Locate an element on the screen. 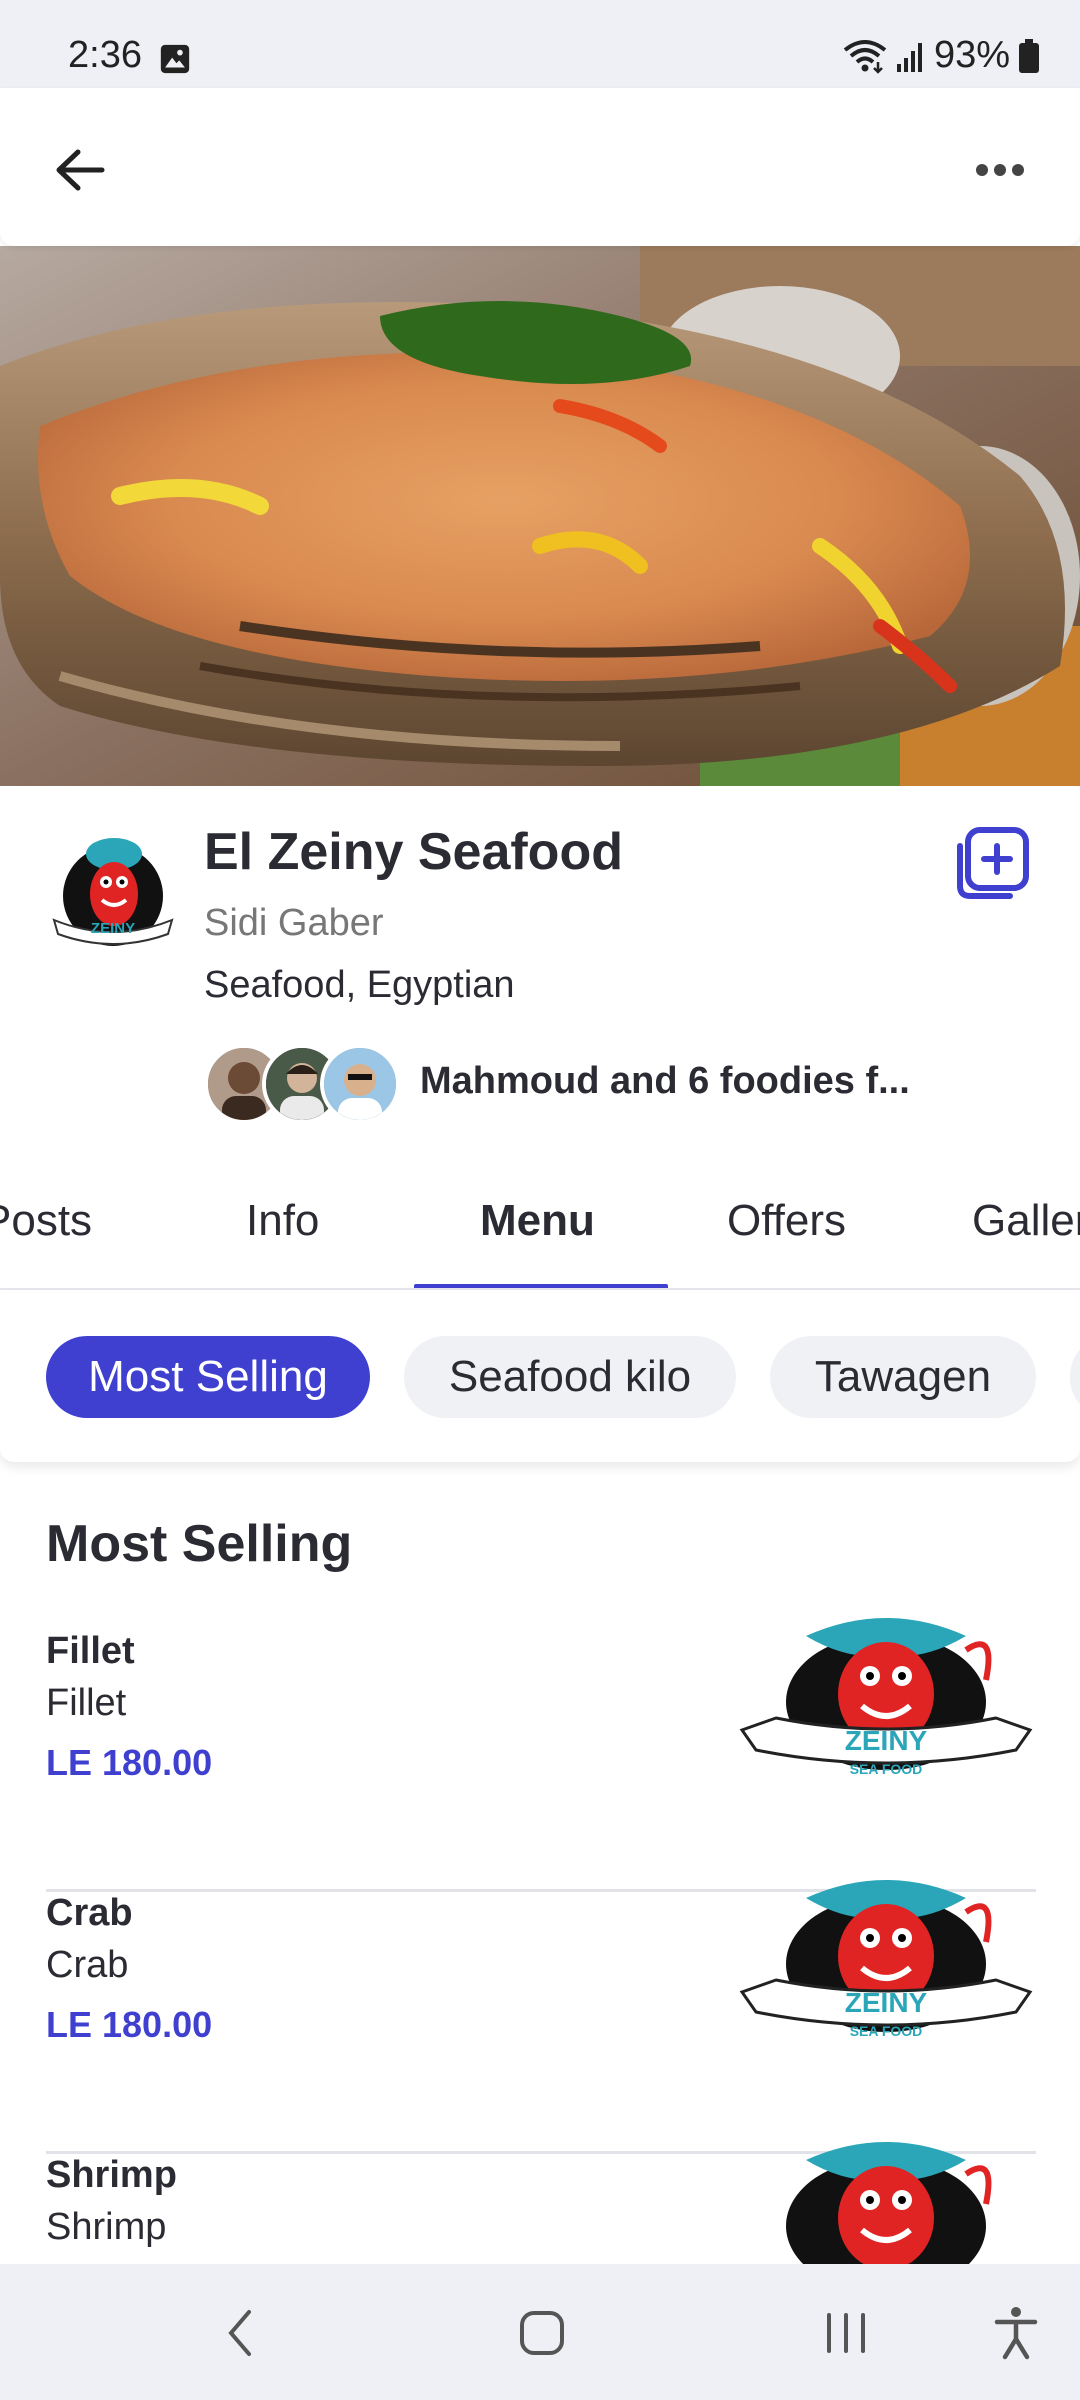 The height and width of the screenshot is (2400, 1080). tab-posts: Posts is located at coordinates (46, 1221).